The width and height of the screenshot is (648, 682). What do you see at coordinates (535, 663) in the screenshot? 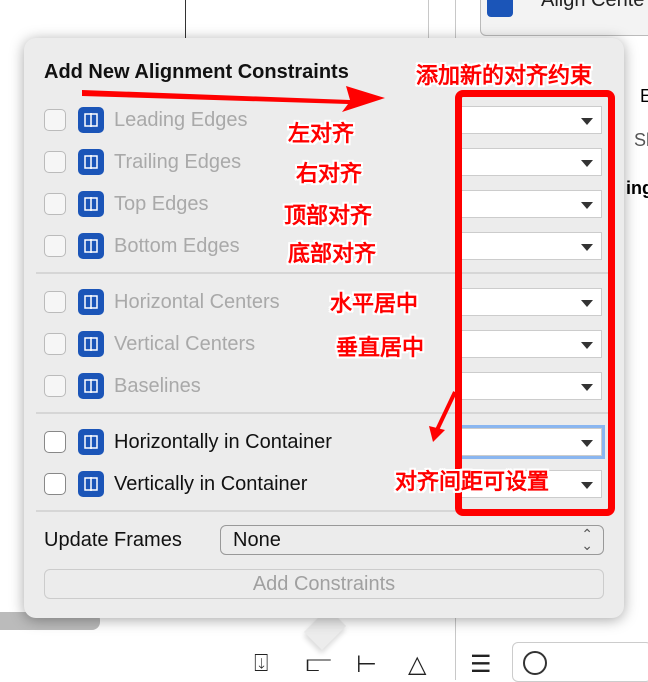
I see `circle-icon` at bounding box center [535, 663].